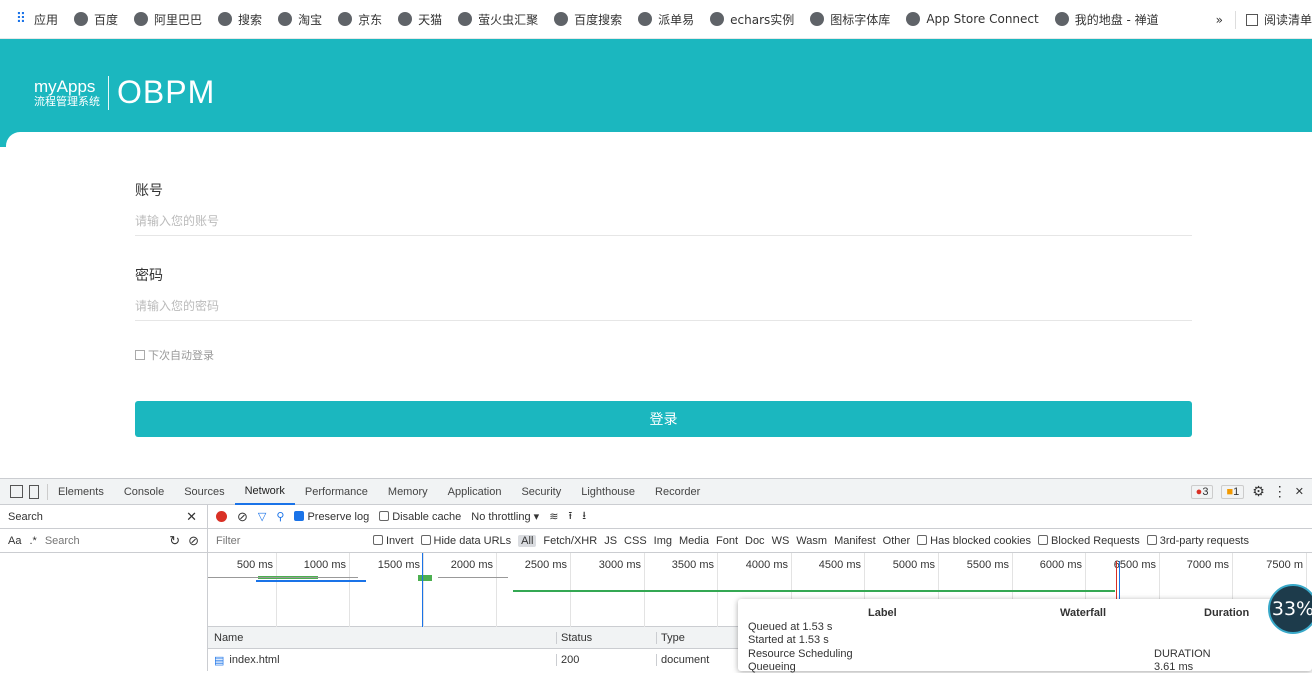 The width and height of the screenshot is (1312, 673). Describe the element at coordinates (408, 492) in the screenshot. I see `tab-memory: Memory` at that location.